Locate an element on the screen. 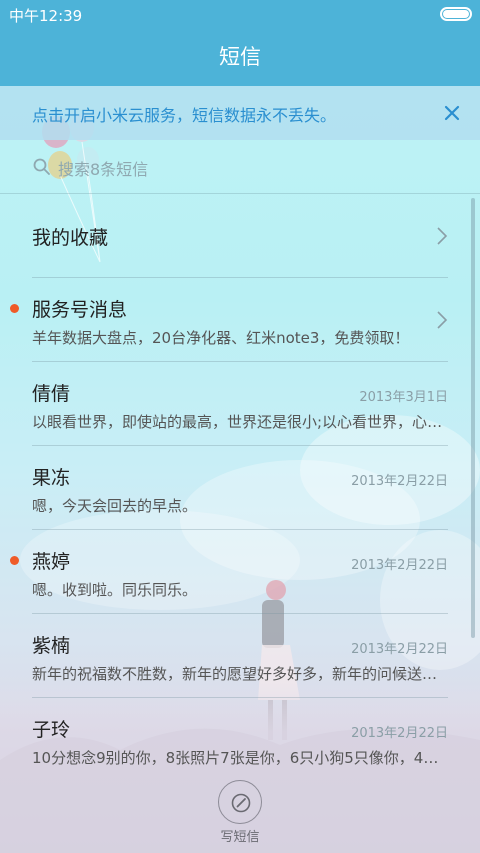 This screenshot has height=853, width=480. favorites-row: 我的收藏 is located at coordinates (240, 236).